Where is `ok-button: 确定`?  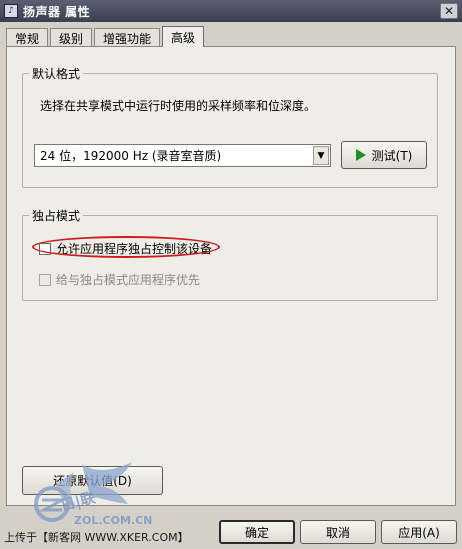 ok-button: 确定 is located at coordinates (257, 532).